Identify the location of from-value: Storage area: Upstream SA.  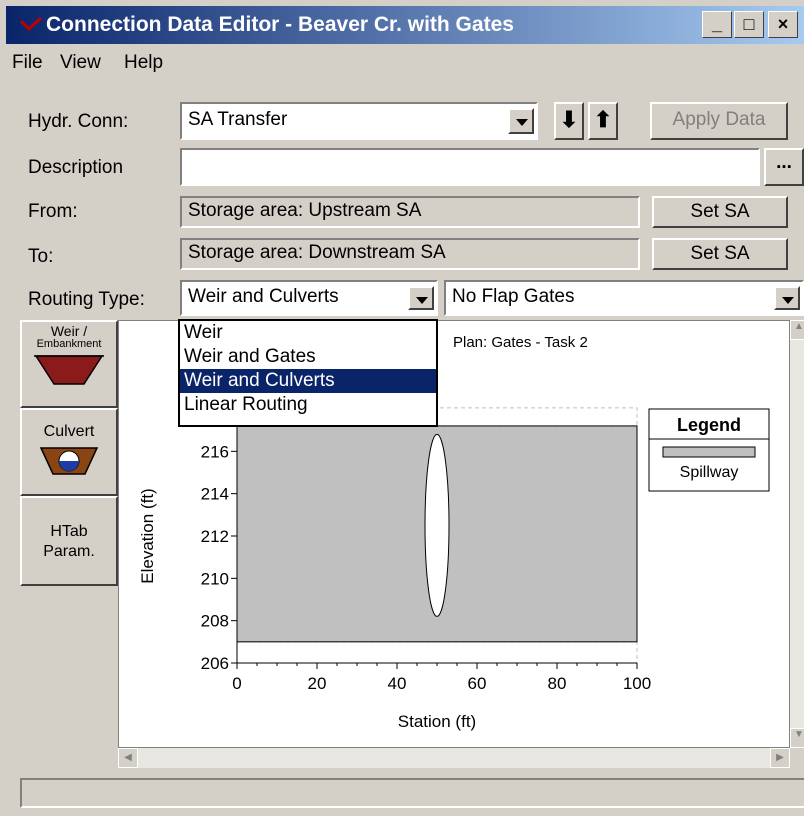
(305, 210).